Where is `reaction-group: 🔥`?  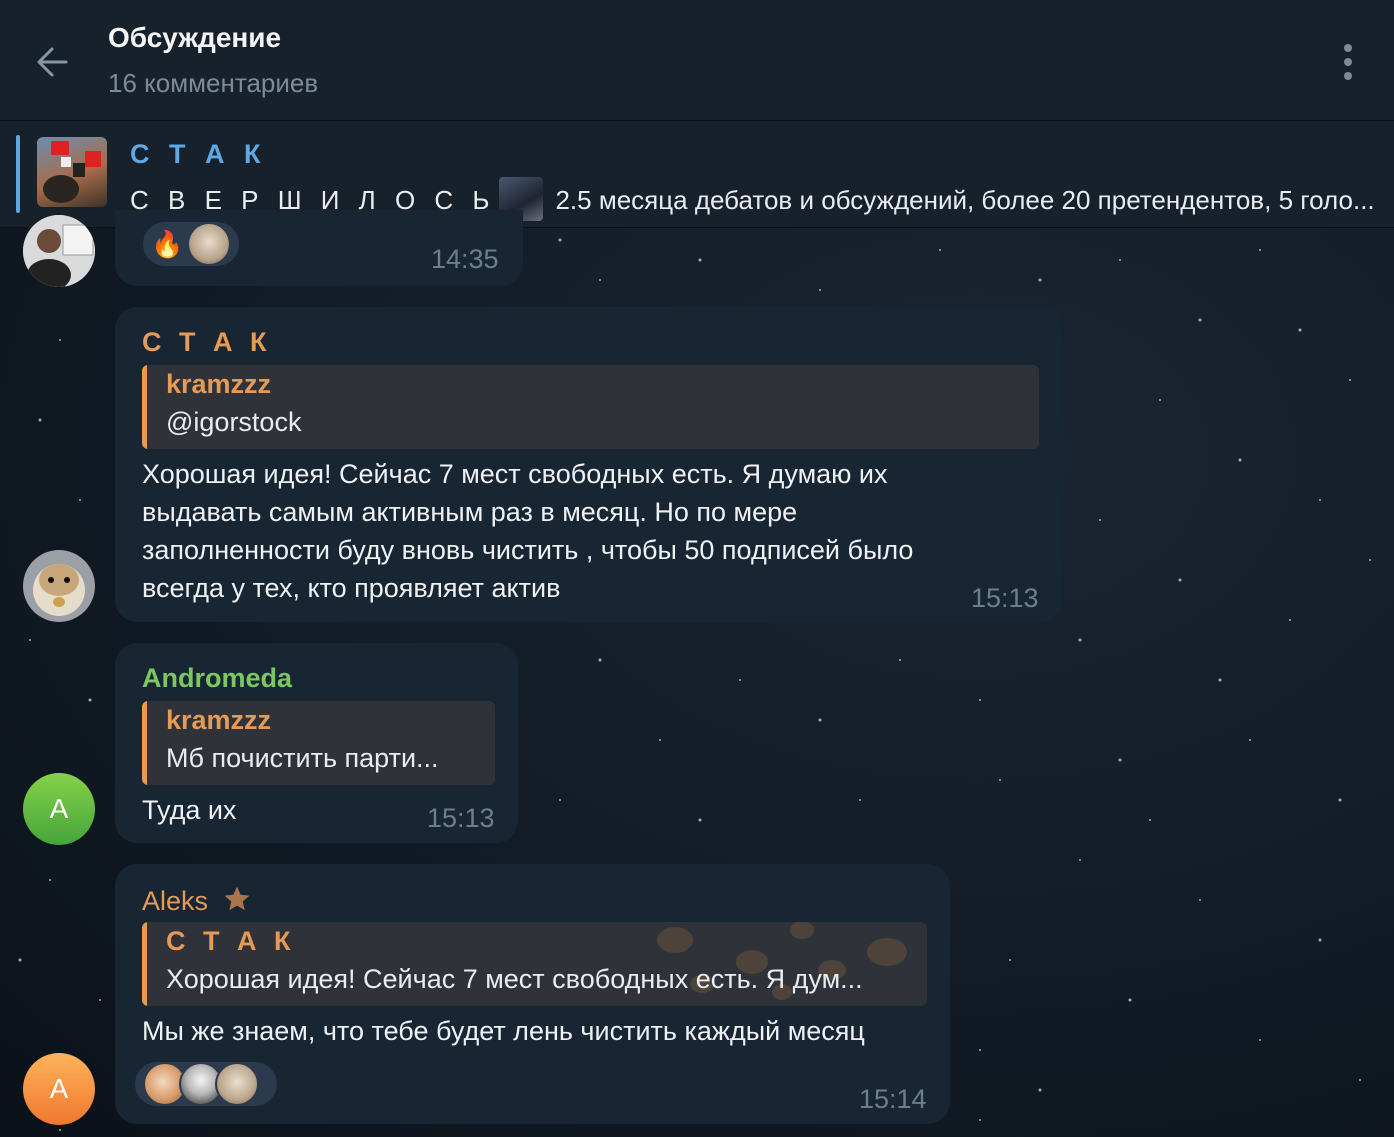 reaction-group: 🔥 is located at coordinates (191, 244).